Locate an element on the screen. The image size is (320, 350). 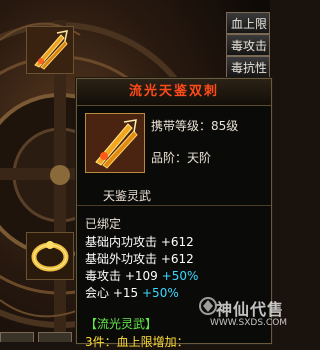
carry-level-value: 85级 is located at coordinates (225, 126).